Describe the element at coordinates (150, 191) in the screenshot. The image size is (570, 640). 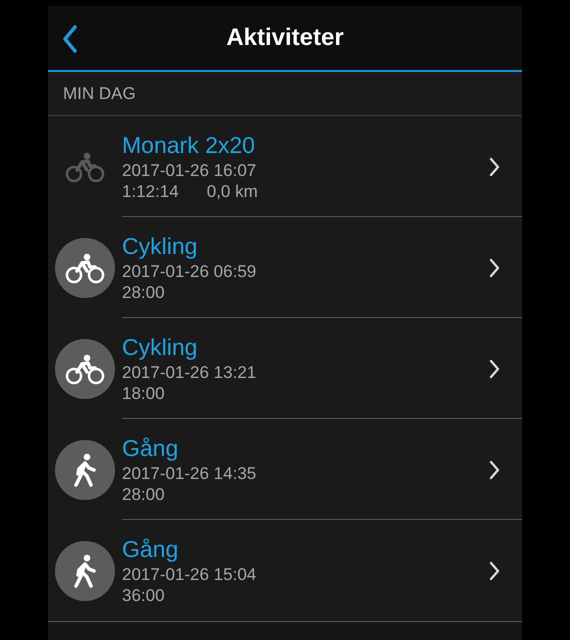
I see `activity-stat: 1:12:14` at that location.